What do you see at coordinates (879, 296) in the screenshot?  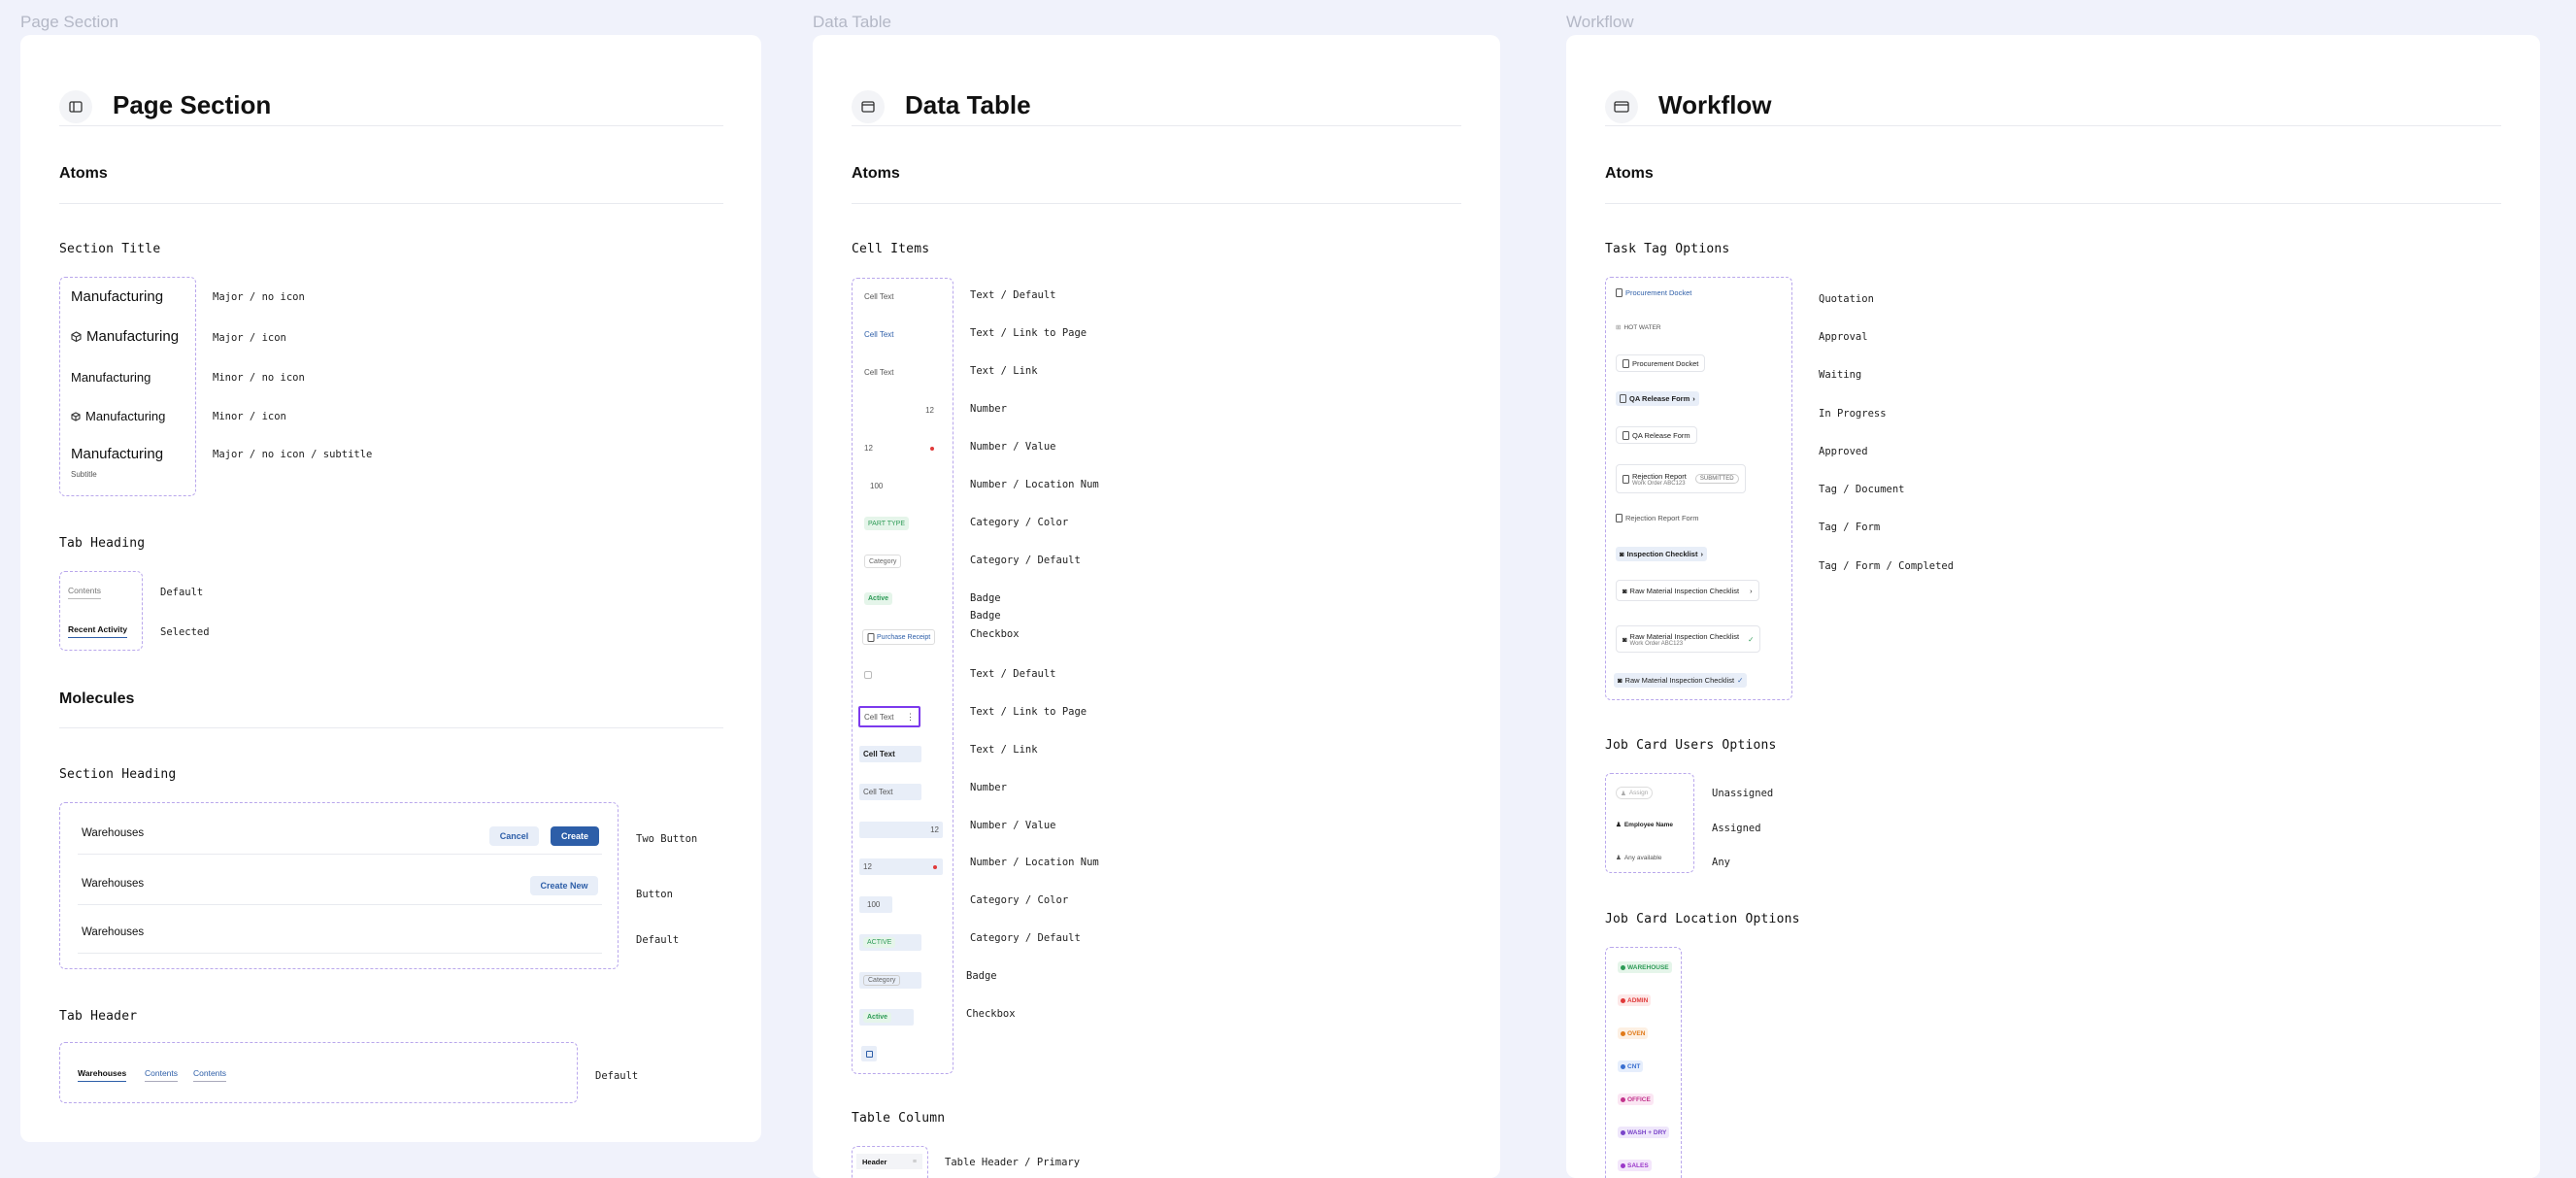 I see `cell-text-default: Cell Text` at bounding box center [879, 296].